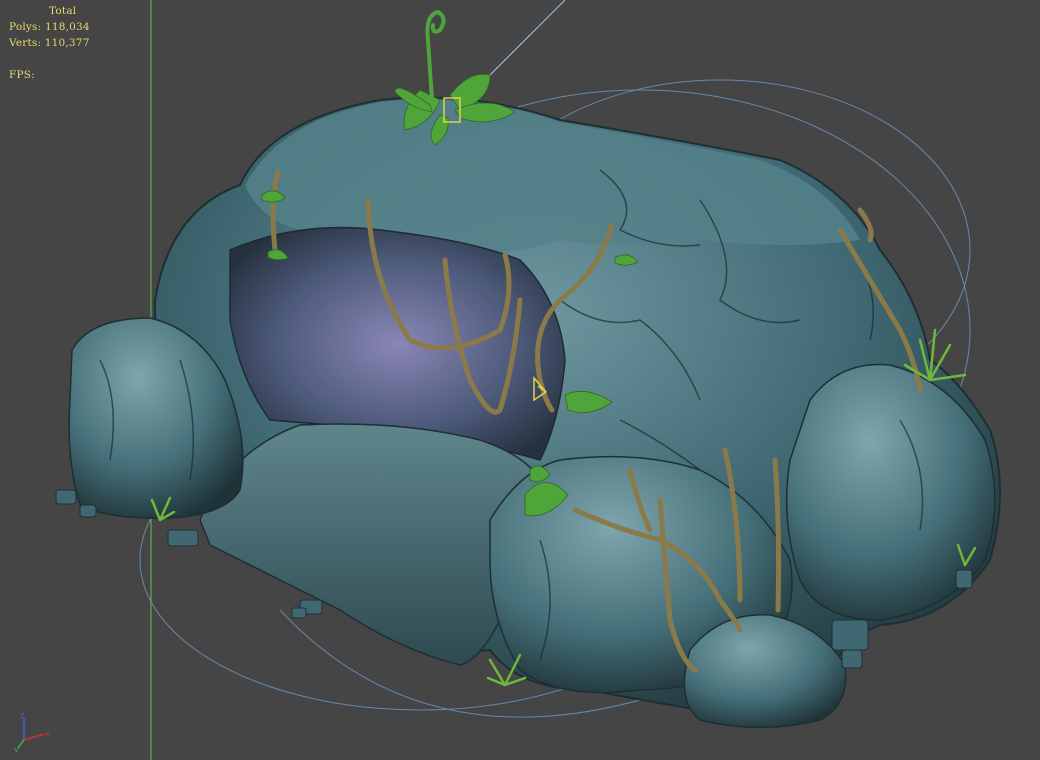 Image resolution: width=1040 pixels, height=760 pixels. Describe the element at coordinates (34, 737) in the screenshot. I see `x-axis-line` at that location.